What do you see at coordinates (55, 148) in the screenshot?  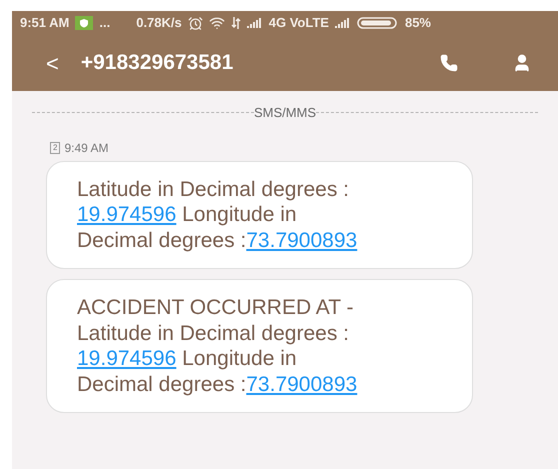 I see `sim-badge: 2` at bounding box center [55, 148].